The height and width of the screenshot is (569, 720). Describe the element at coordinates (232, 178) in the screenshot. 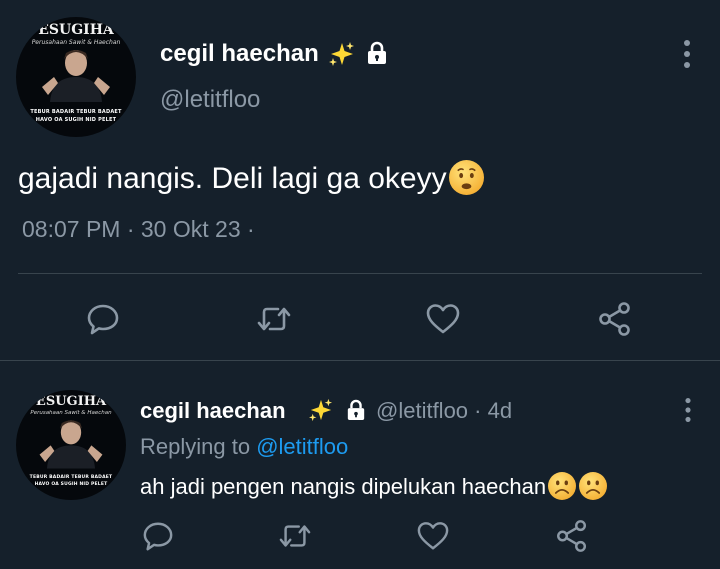

I see `tweet-text-content: gajadi nangis. Deli lagi ga okeyy` at that location.